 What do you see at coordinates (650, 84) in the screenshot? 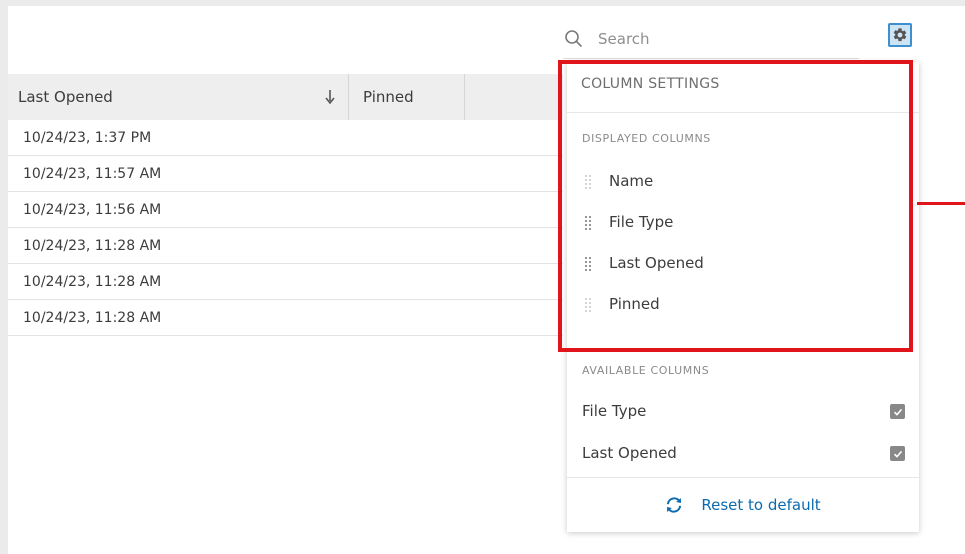
I see `panel-title: COLUMN SETTINGS` at bounding box center [650, 84].